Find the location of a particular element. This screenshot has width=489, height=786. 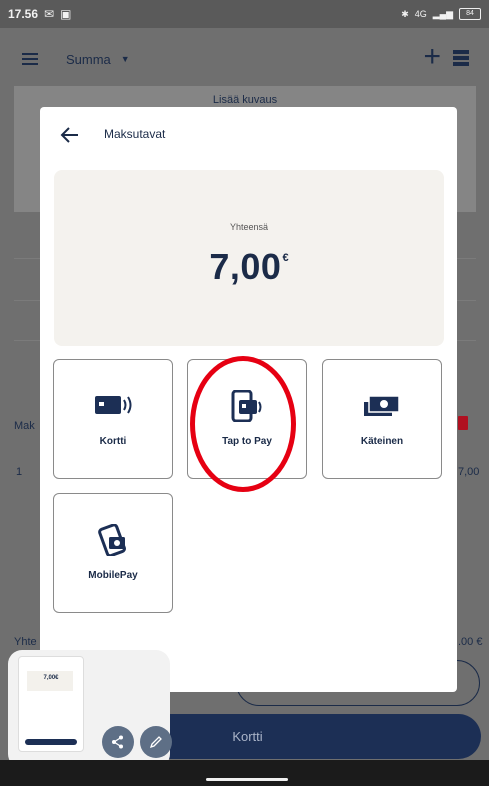

menu-icon is located at coordinates (30, 59).